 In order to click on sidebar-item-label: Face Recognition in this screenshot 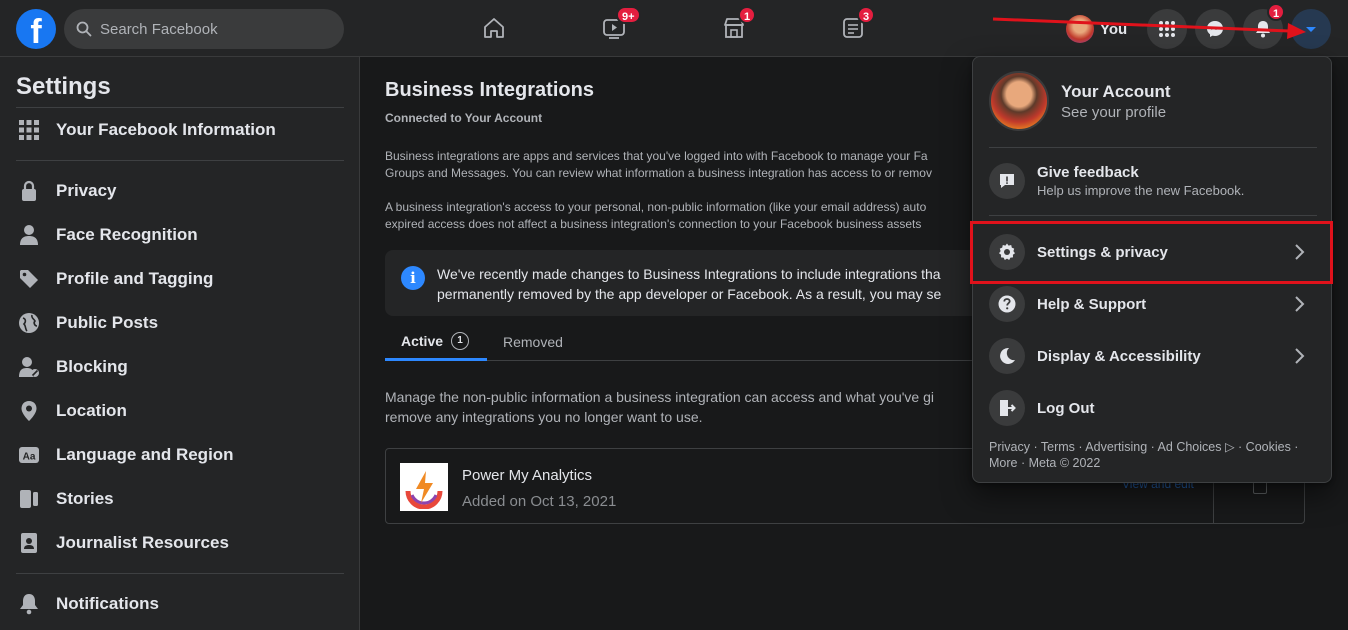, I will do `click(127, 234)`.